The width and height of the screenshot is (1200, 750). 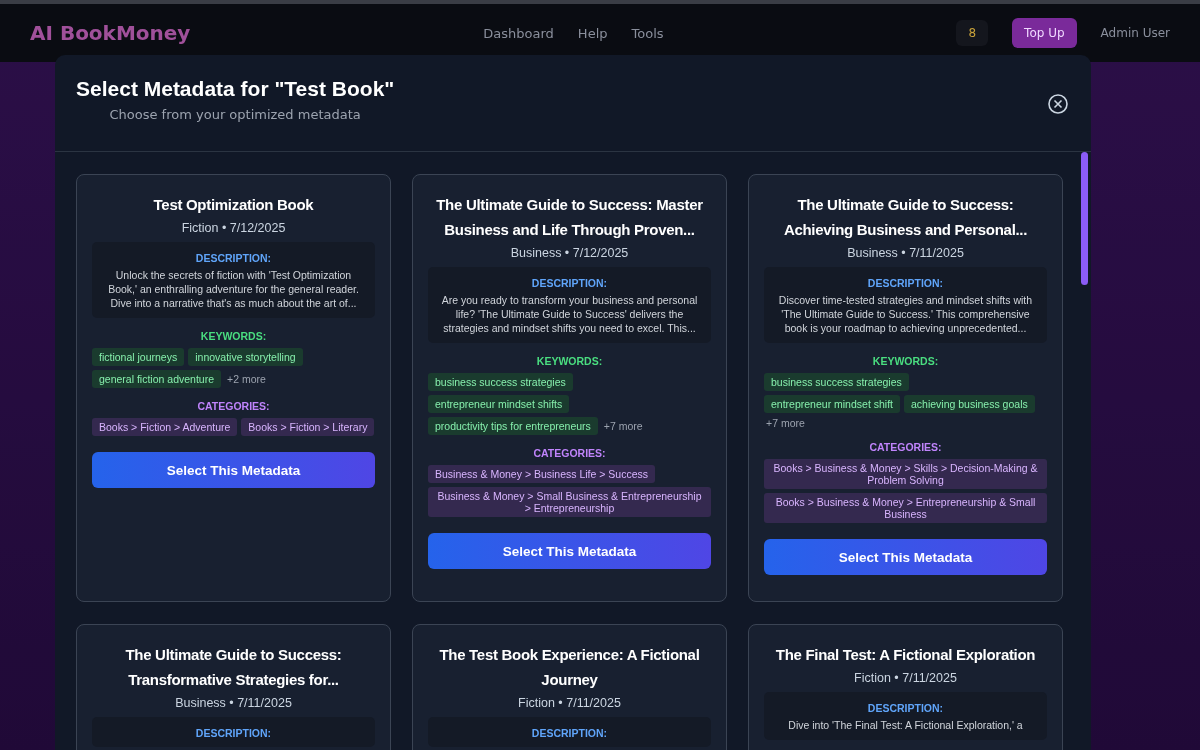 What do you see at coordinates (592, 33) in the screenshot?
I see `nav-link: Help` at bounding box center [592, 33].